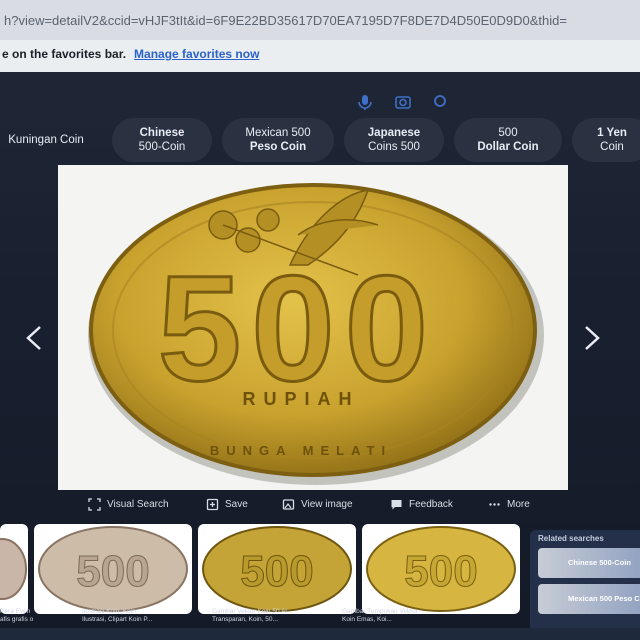  Describe the element at coordinates (508, 133) in the screenshot. I see `chip-label: 500` at that location.